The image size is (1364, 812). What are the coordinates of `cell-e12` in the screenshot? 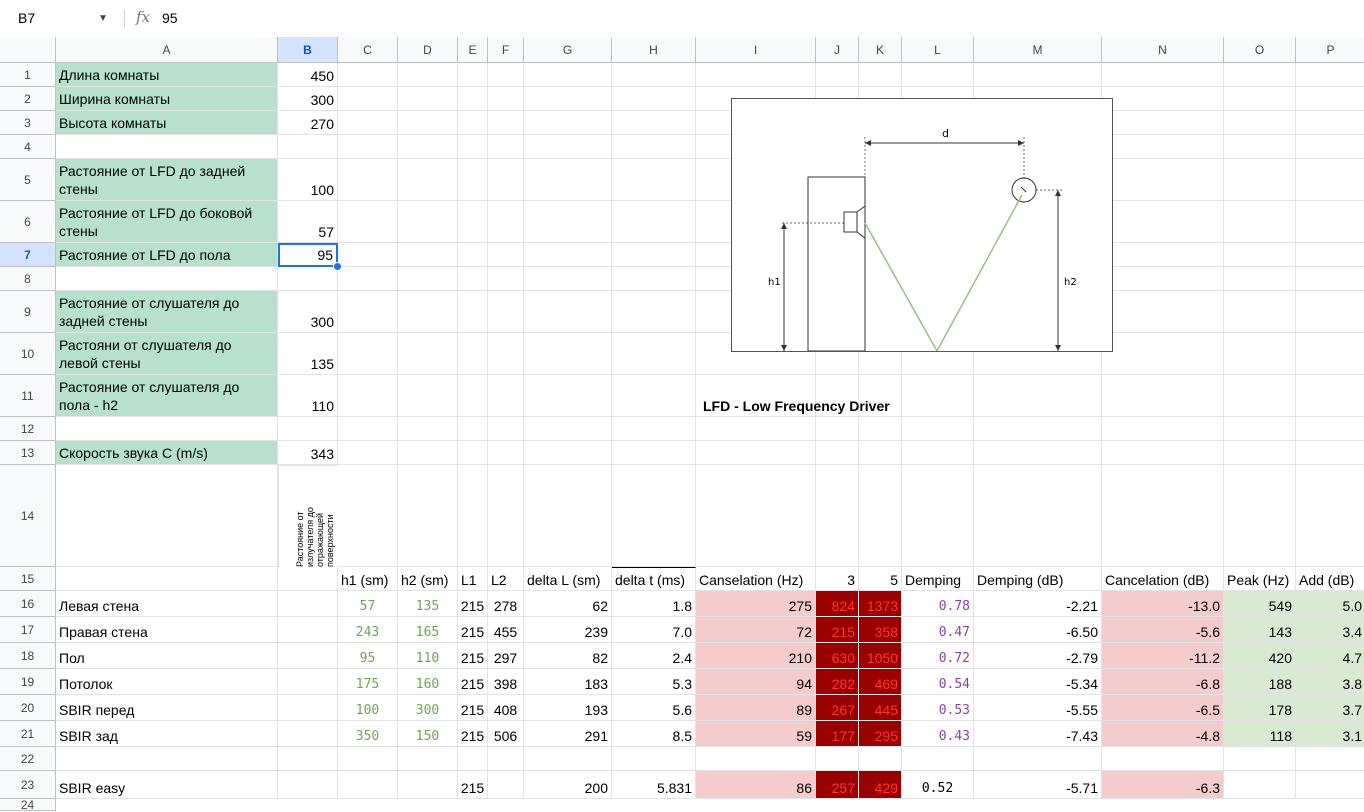 It's located at (473, 429).